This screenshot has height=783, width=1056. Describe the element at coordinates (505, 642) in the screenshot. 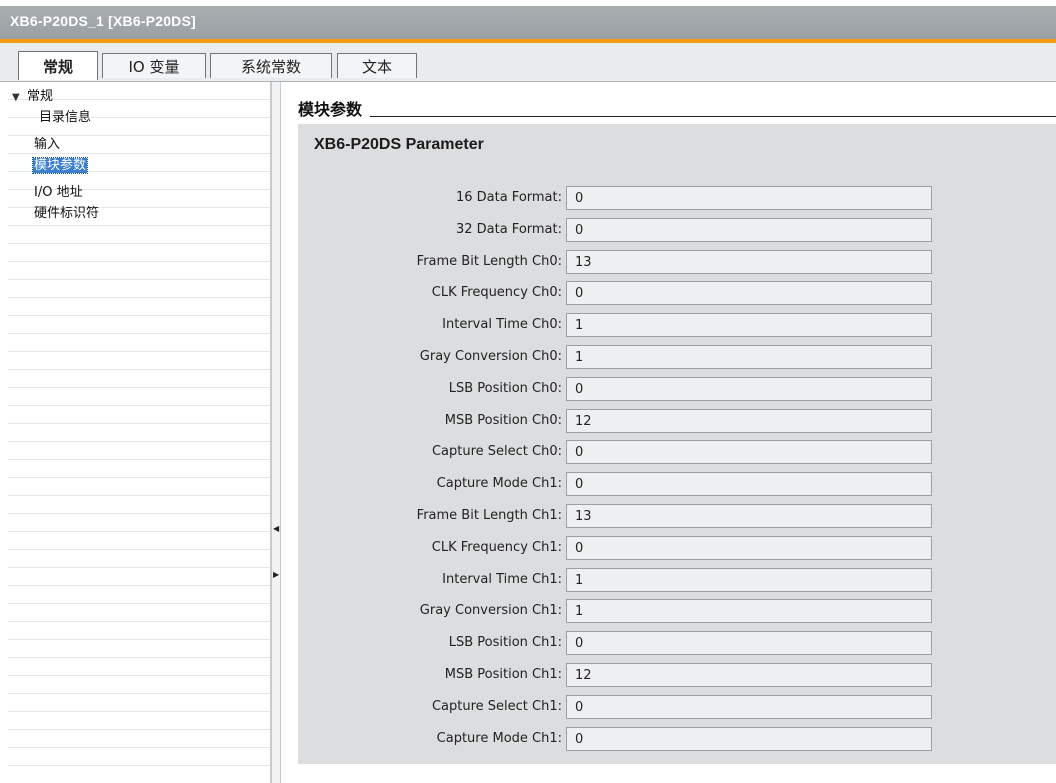

I see `param-label: LSB Position Ch1:` at that location.